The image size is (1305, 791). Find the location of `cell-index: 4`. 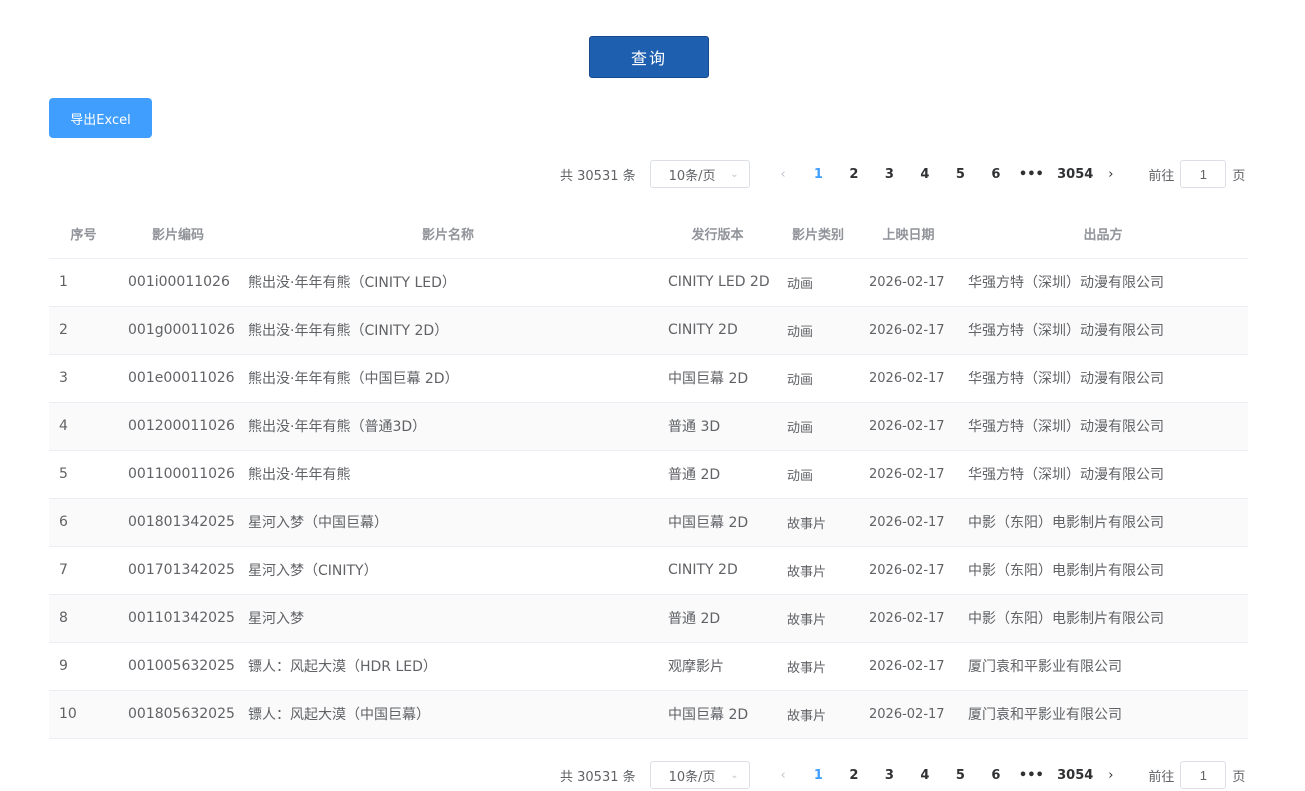

cell-index: 4 is located at coordinates (83, 426).